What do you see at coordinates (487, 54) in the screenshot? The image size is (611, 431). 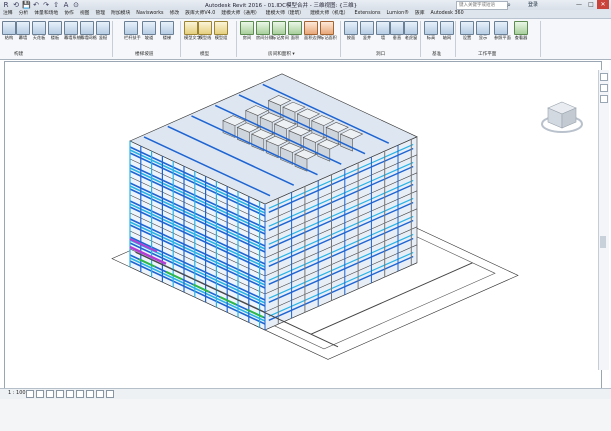 I see `ribbon-panel-title: 工作平面` at bounding box center [487, 54].